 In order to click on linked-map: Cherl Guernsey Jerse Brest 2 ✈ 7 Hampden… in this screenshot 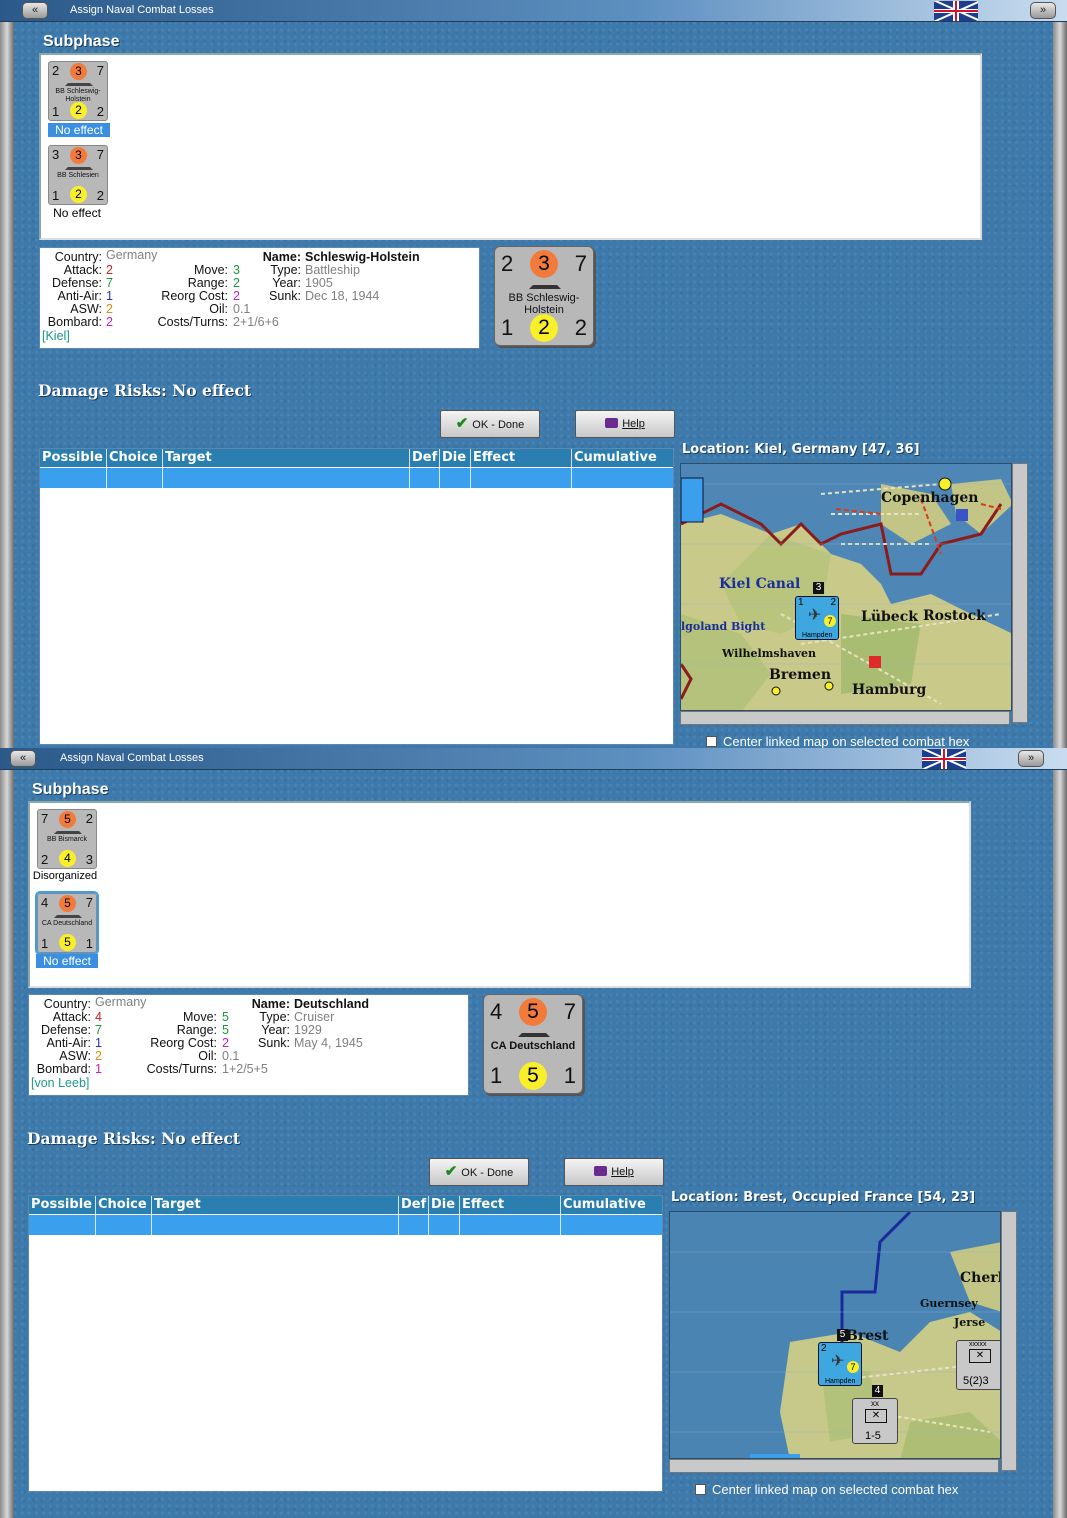, I will do `click(835, 1335)`.